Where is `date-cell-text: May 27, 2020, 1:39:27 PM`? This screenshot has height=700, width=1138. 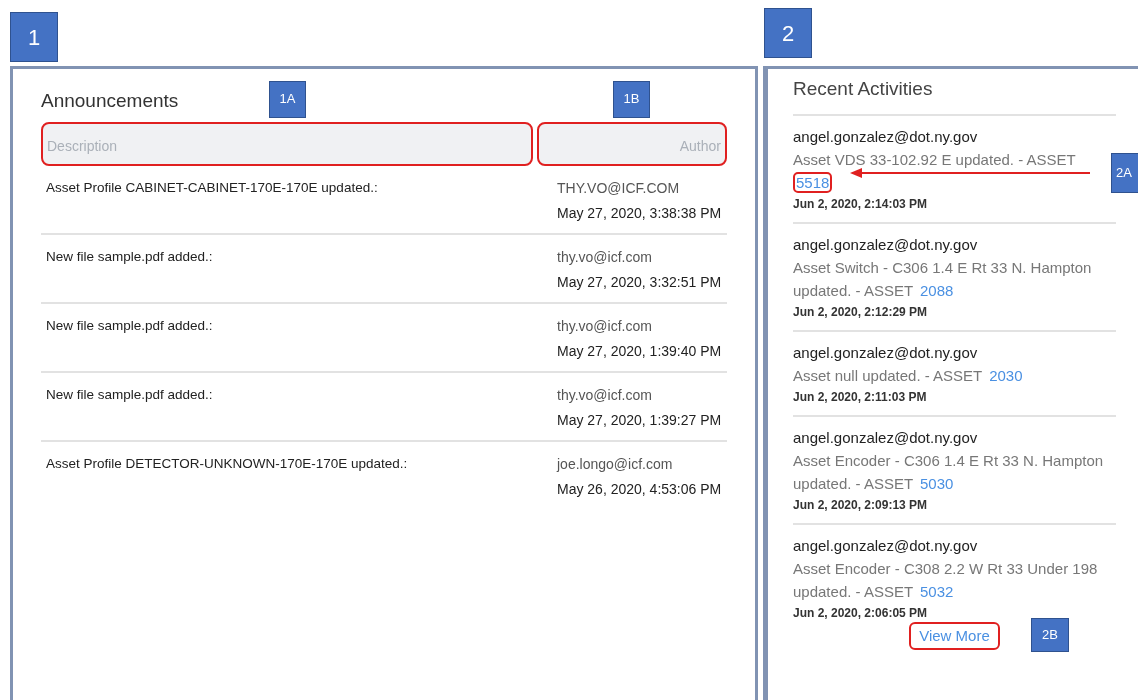 date-cell-text: May 27, 2020, 1:39:27 PM is located at coordinates (640, 420).